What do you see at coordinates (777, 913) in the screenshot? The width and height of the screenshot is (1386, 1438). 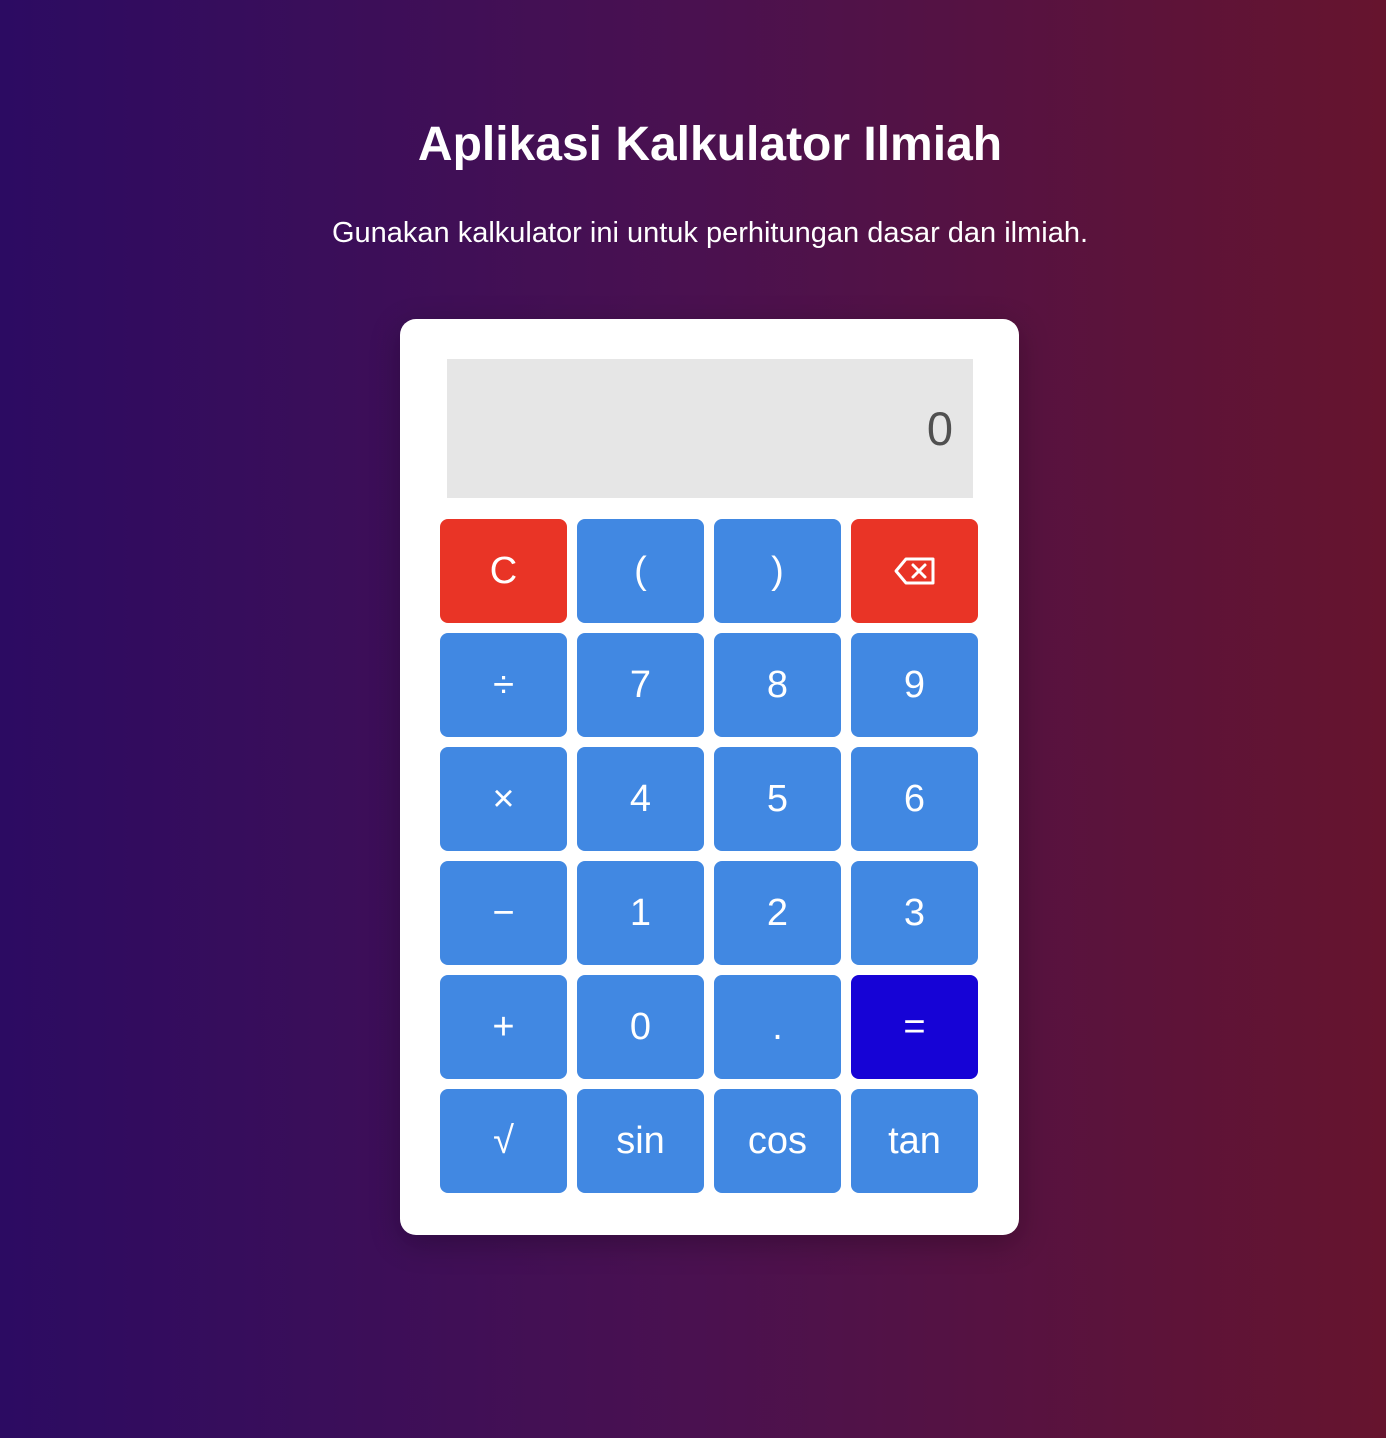 I see `digit-2-button: 2` at bounding box center [777, 913].